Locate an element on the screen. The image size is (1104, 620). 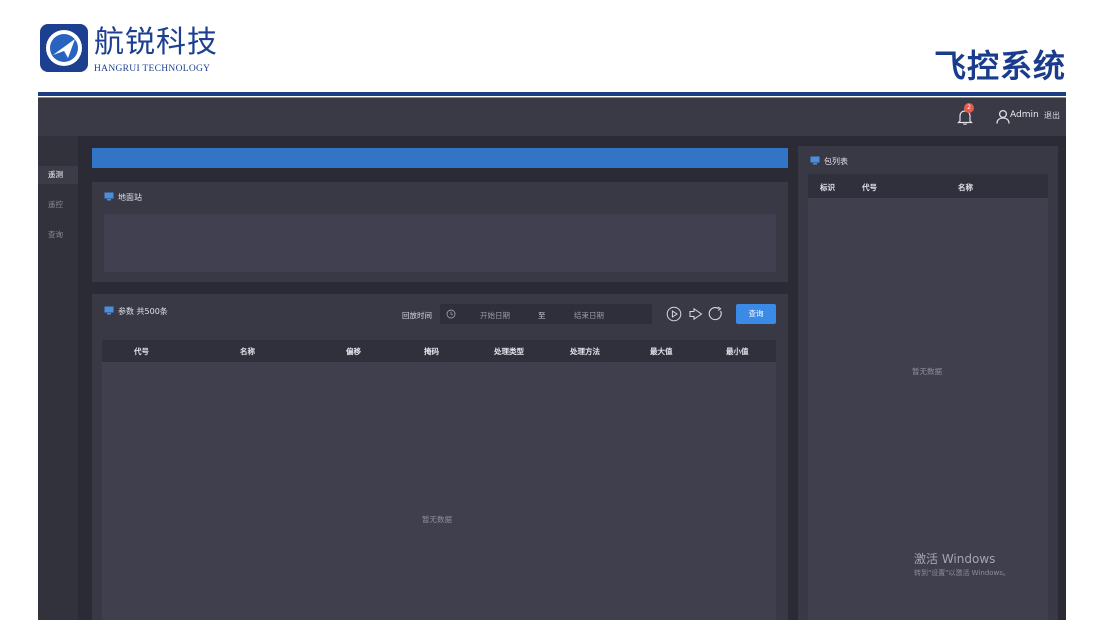
column-header-process-type: 处理类型 is located at coordinates (509, 351).